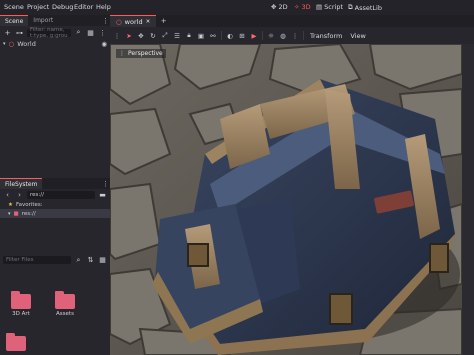 Image resolution: width=474 pixels, height=355 pixels. What do you see at coordinates (105, 44) in the screenshot?
I see `visibility-eye-icon: ◉` at bounding box center [105, 44].